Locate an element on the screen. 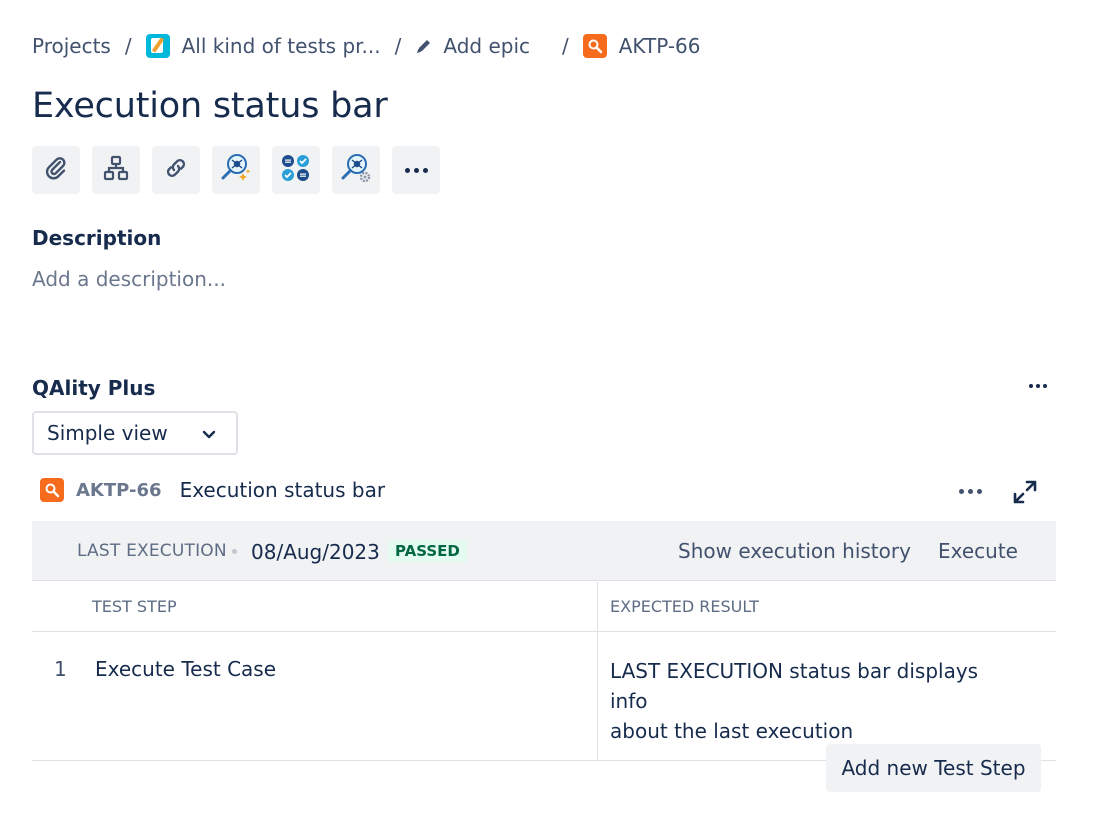 The width and height of the screenshot is (1093, 822). column-header-expected-result: EXPECTED RESULT is located at coordinates (826, 607).